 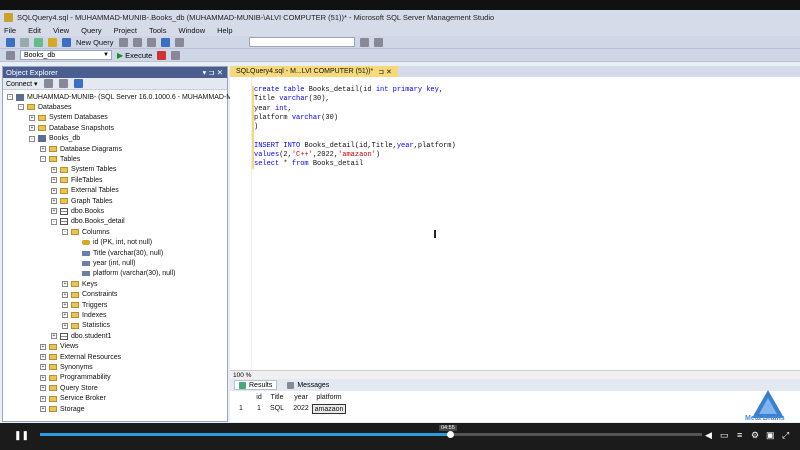 I want to click on new-project-icon, so click(x=38, y=42).